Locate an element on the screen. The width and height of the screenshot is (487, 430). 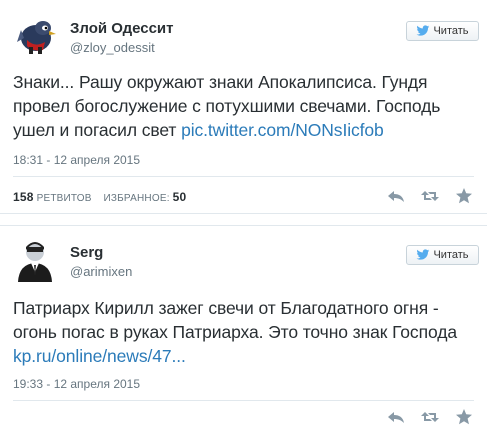
tweet-link: pic.twitter.com/NONsIicfob is located at coordinates (282, 130).